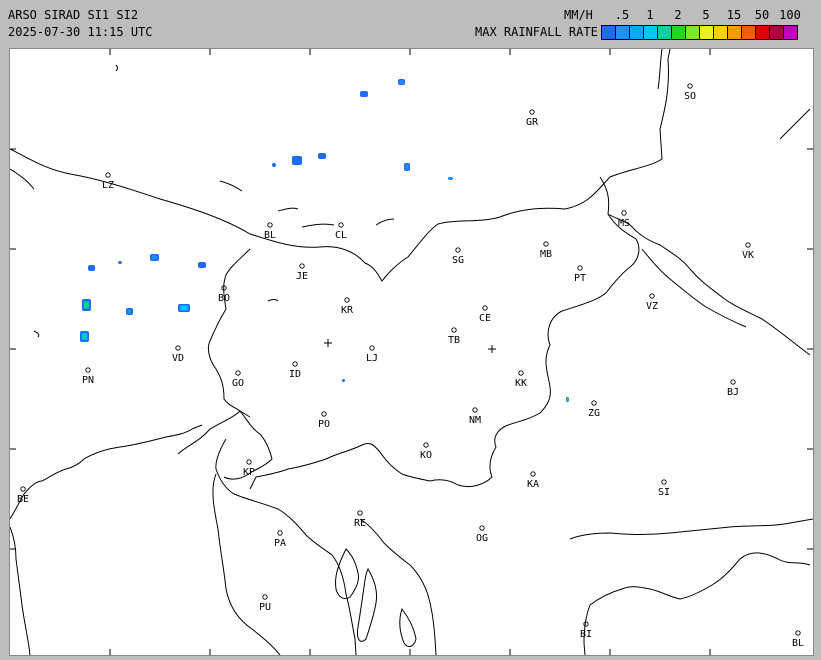 The height and width of the screenshot is (660, 821). I want to click on legend-tick-label: 1, so click(650, 15).